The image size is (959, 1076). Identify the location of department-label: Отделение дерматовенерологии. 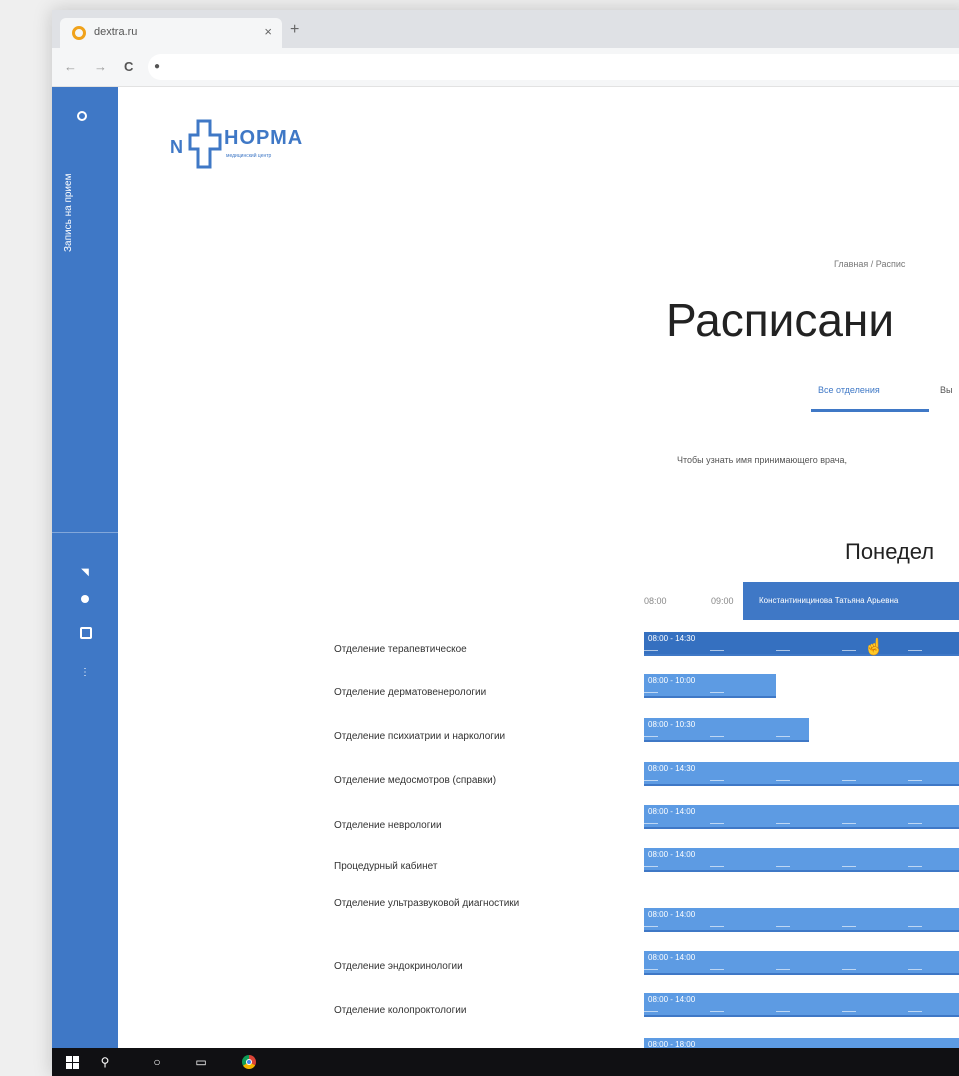
(410, 692).